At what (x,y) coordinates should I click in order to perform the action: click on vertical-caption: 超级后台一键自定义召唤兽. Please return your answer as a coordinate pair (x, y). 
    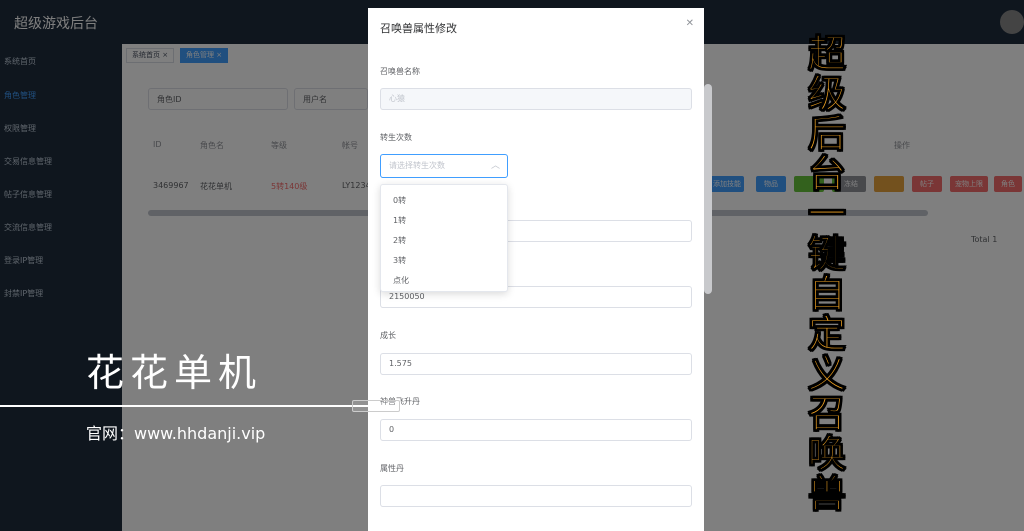
    Looking at the image, I should click on (826, 274).